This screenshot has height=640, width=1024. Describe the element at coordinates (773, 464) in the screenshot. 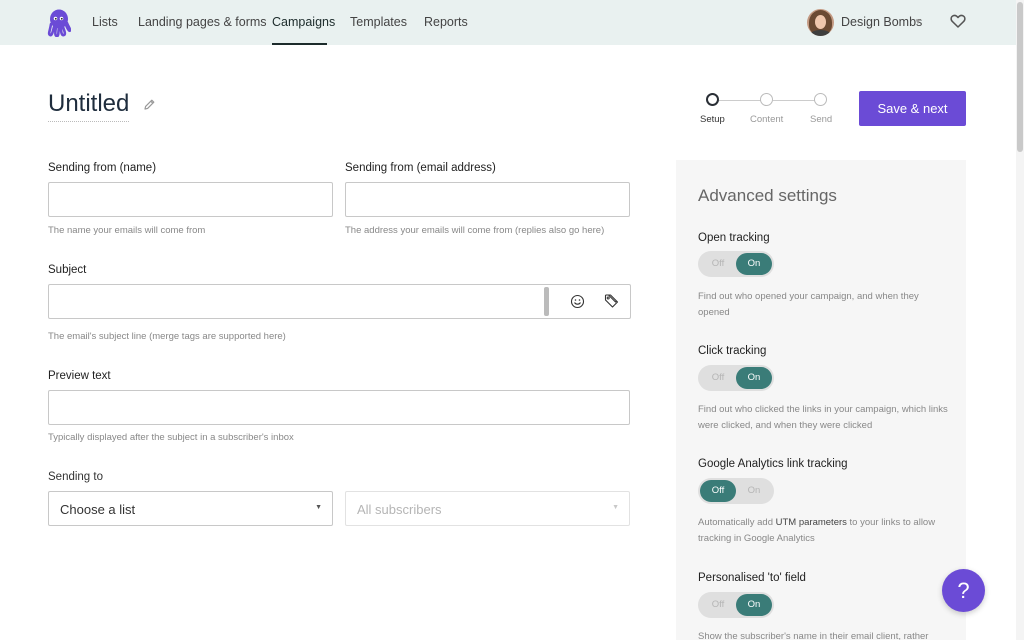

I see `google-analytics-label: Google Analytics link tracking` at that location.